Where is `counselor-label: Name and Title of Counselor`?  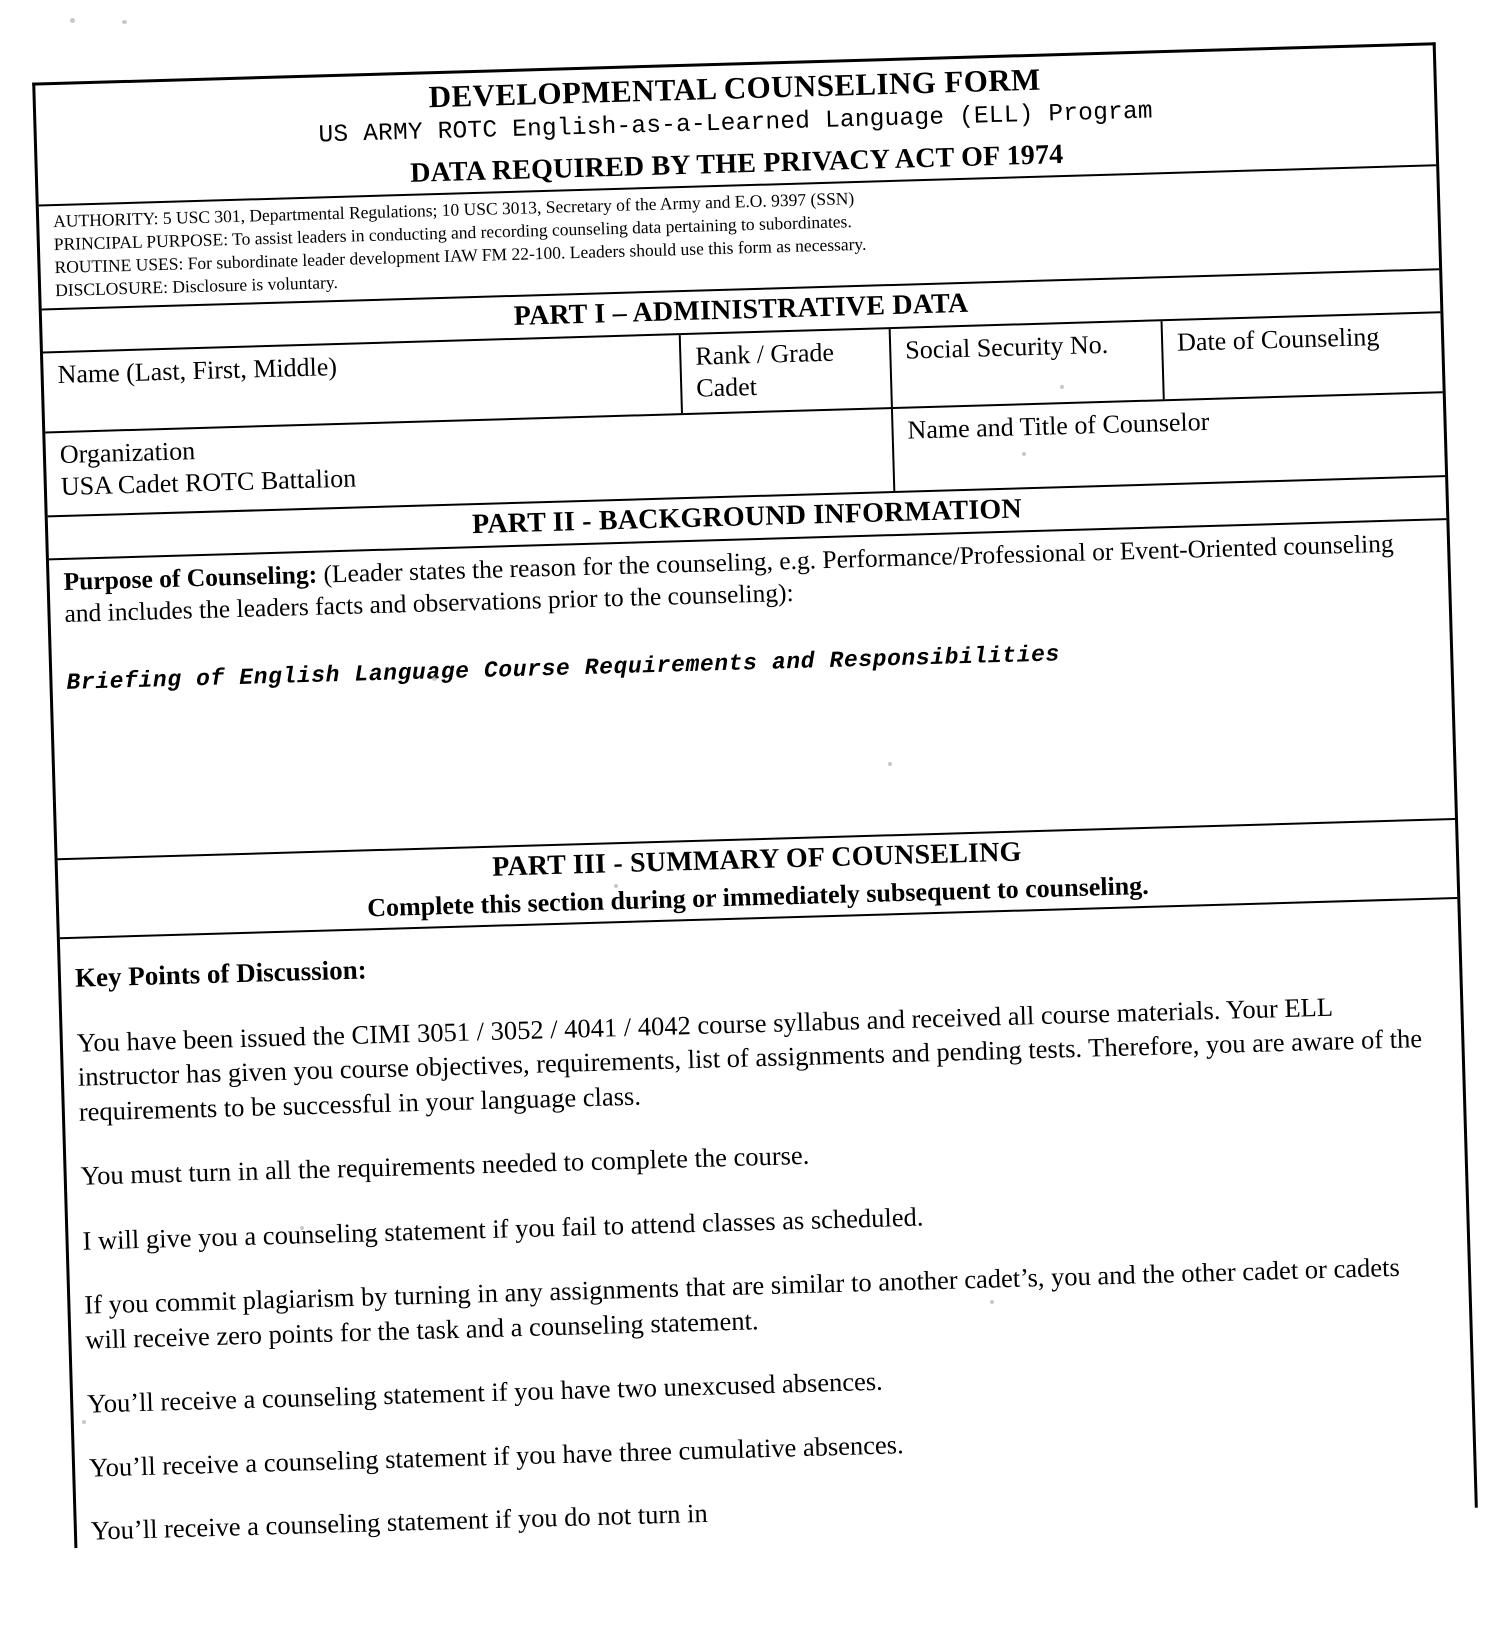
counselor-label: Name and Title of Counselor is located at coordinates (1175, 422).